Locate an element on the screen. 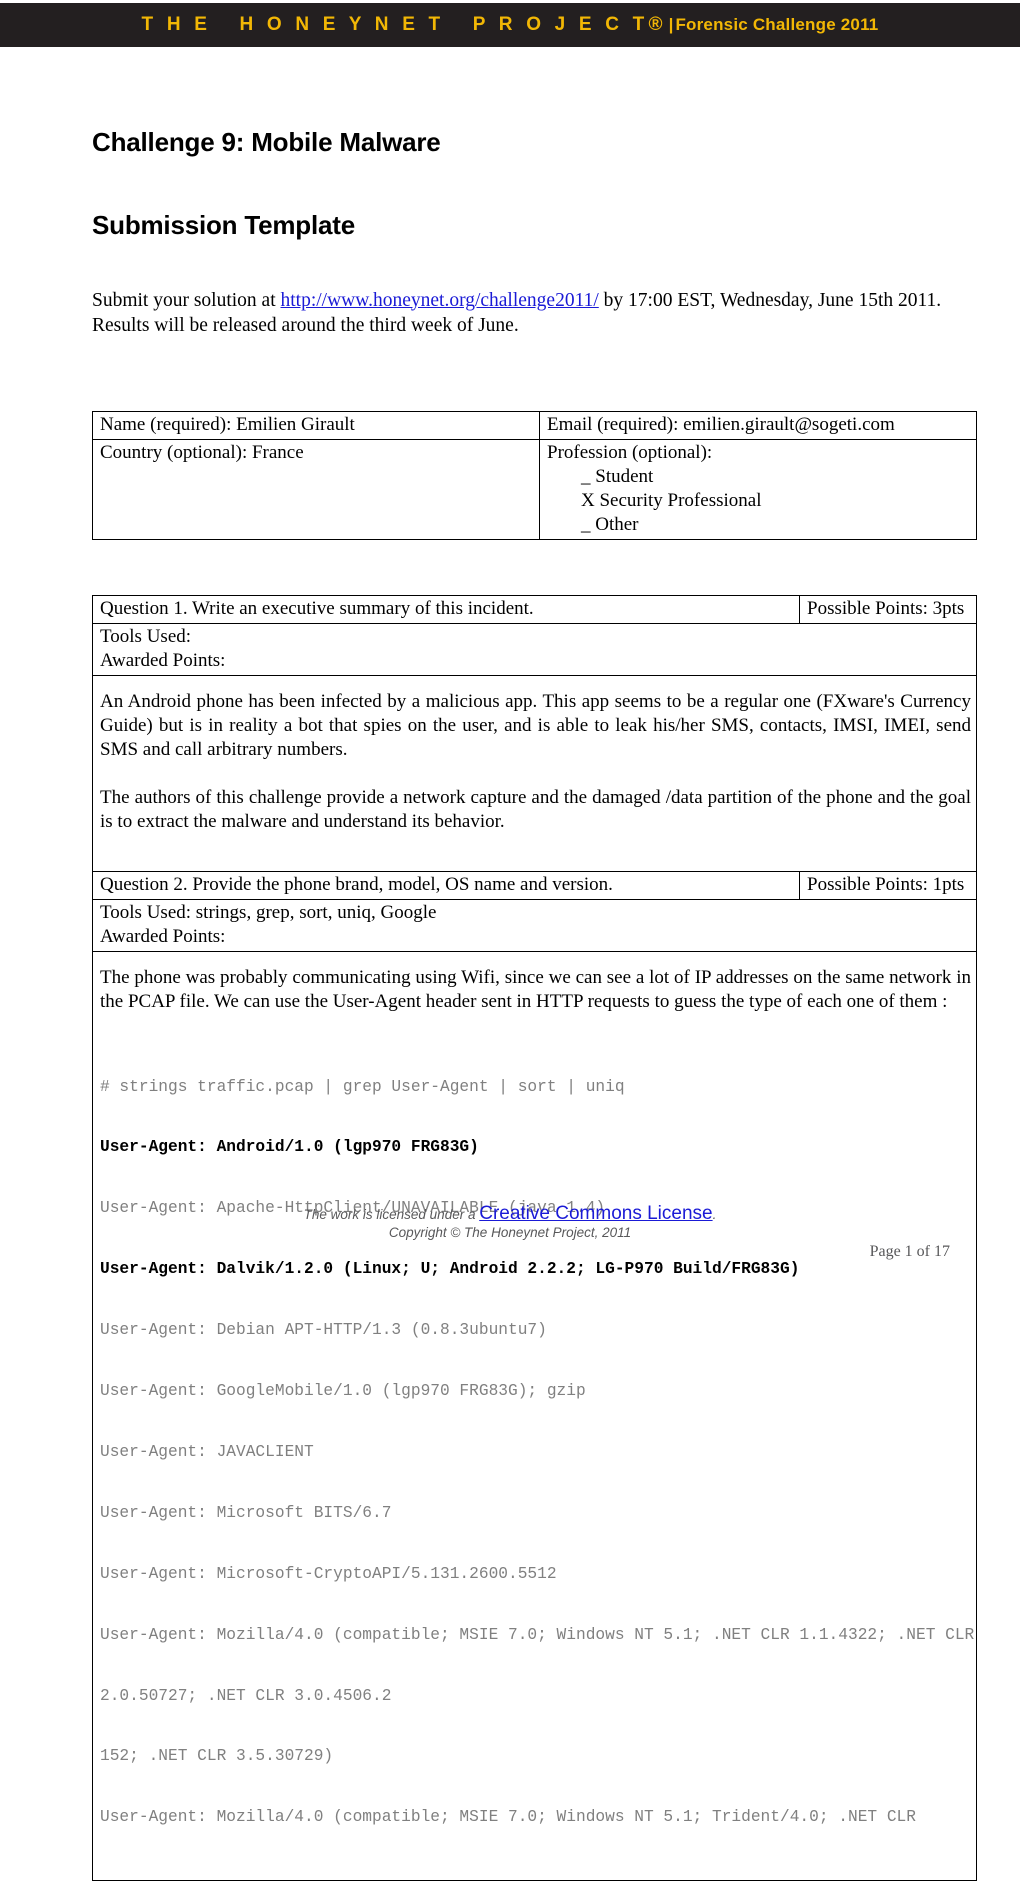  console-line: User-Agent: Microsoft BITS/6.7 is located at coordinates (246, 1512).